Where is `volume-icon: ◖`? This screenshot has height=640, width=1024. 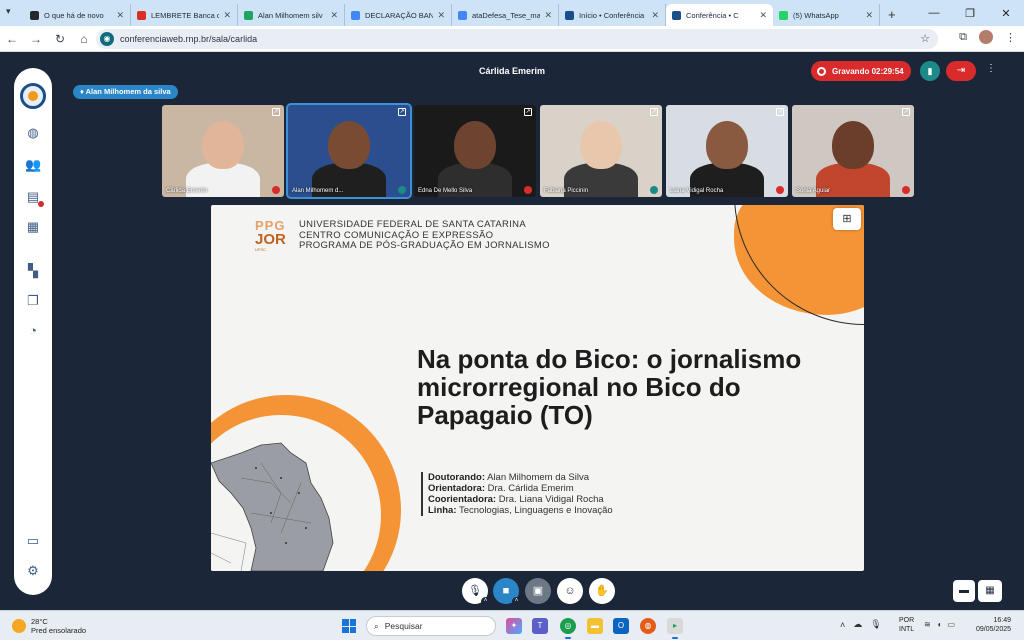 volume-icon: ◖ is located at coordinates (939, 624).